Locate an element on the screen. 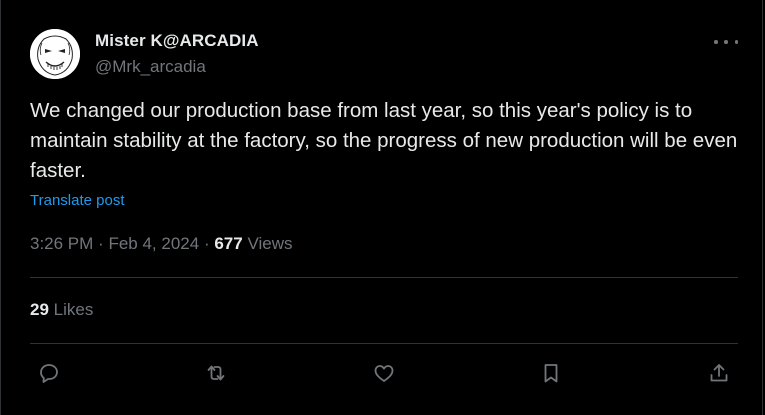 This screenshot has width=765, height=415. bookmark-button is located at coordinates (551, 373).